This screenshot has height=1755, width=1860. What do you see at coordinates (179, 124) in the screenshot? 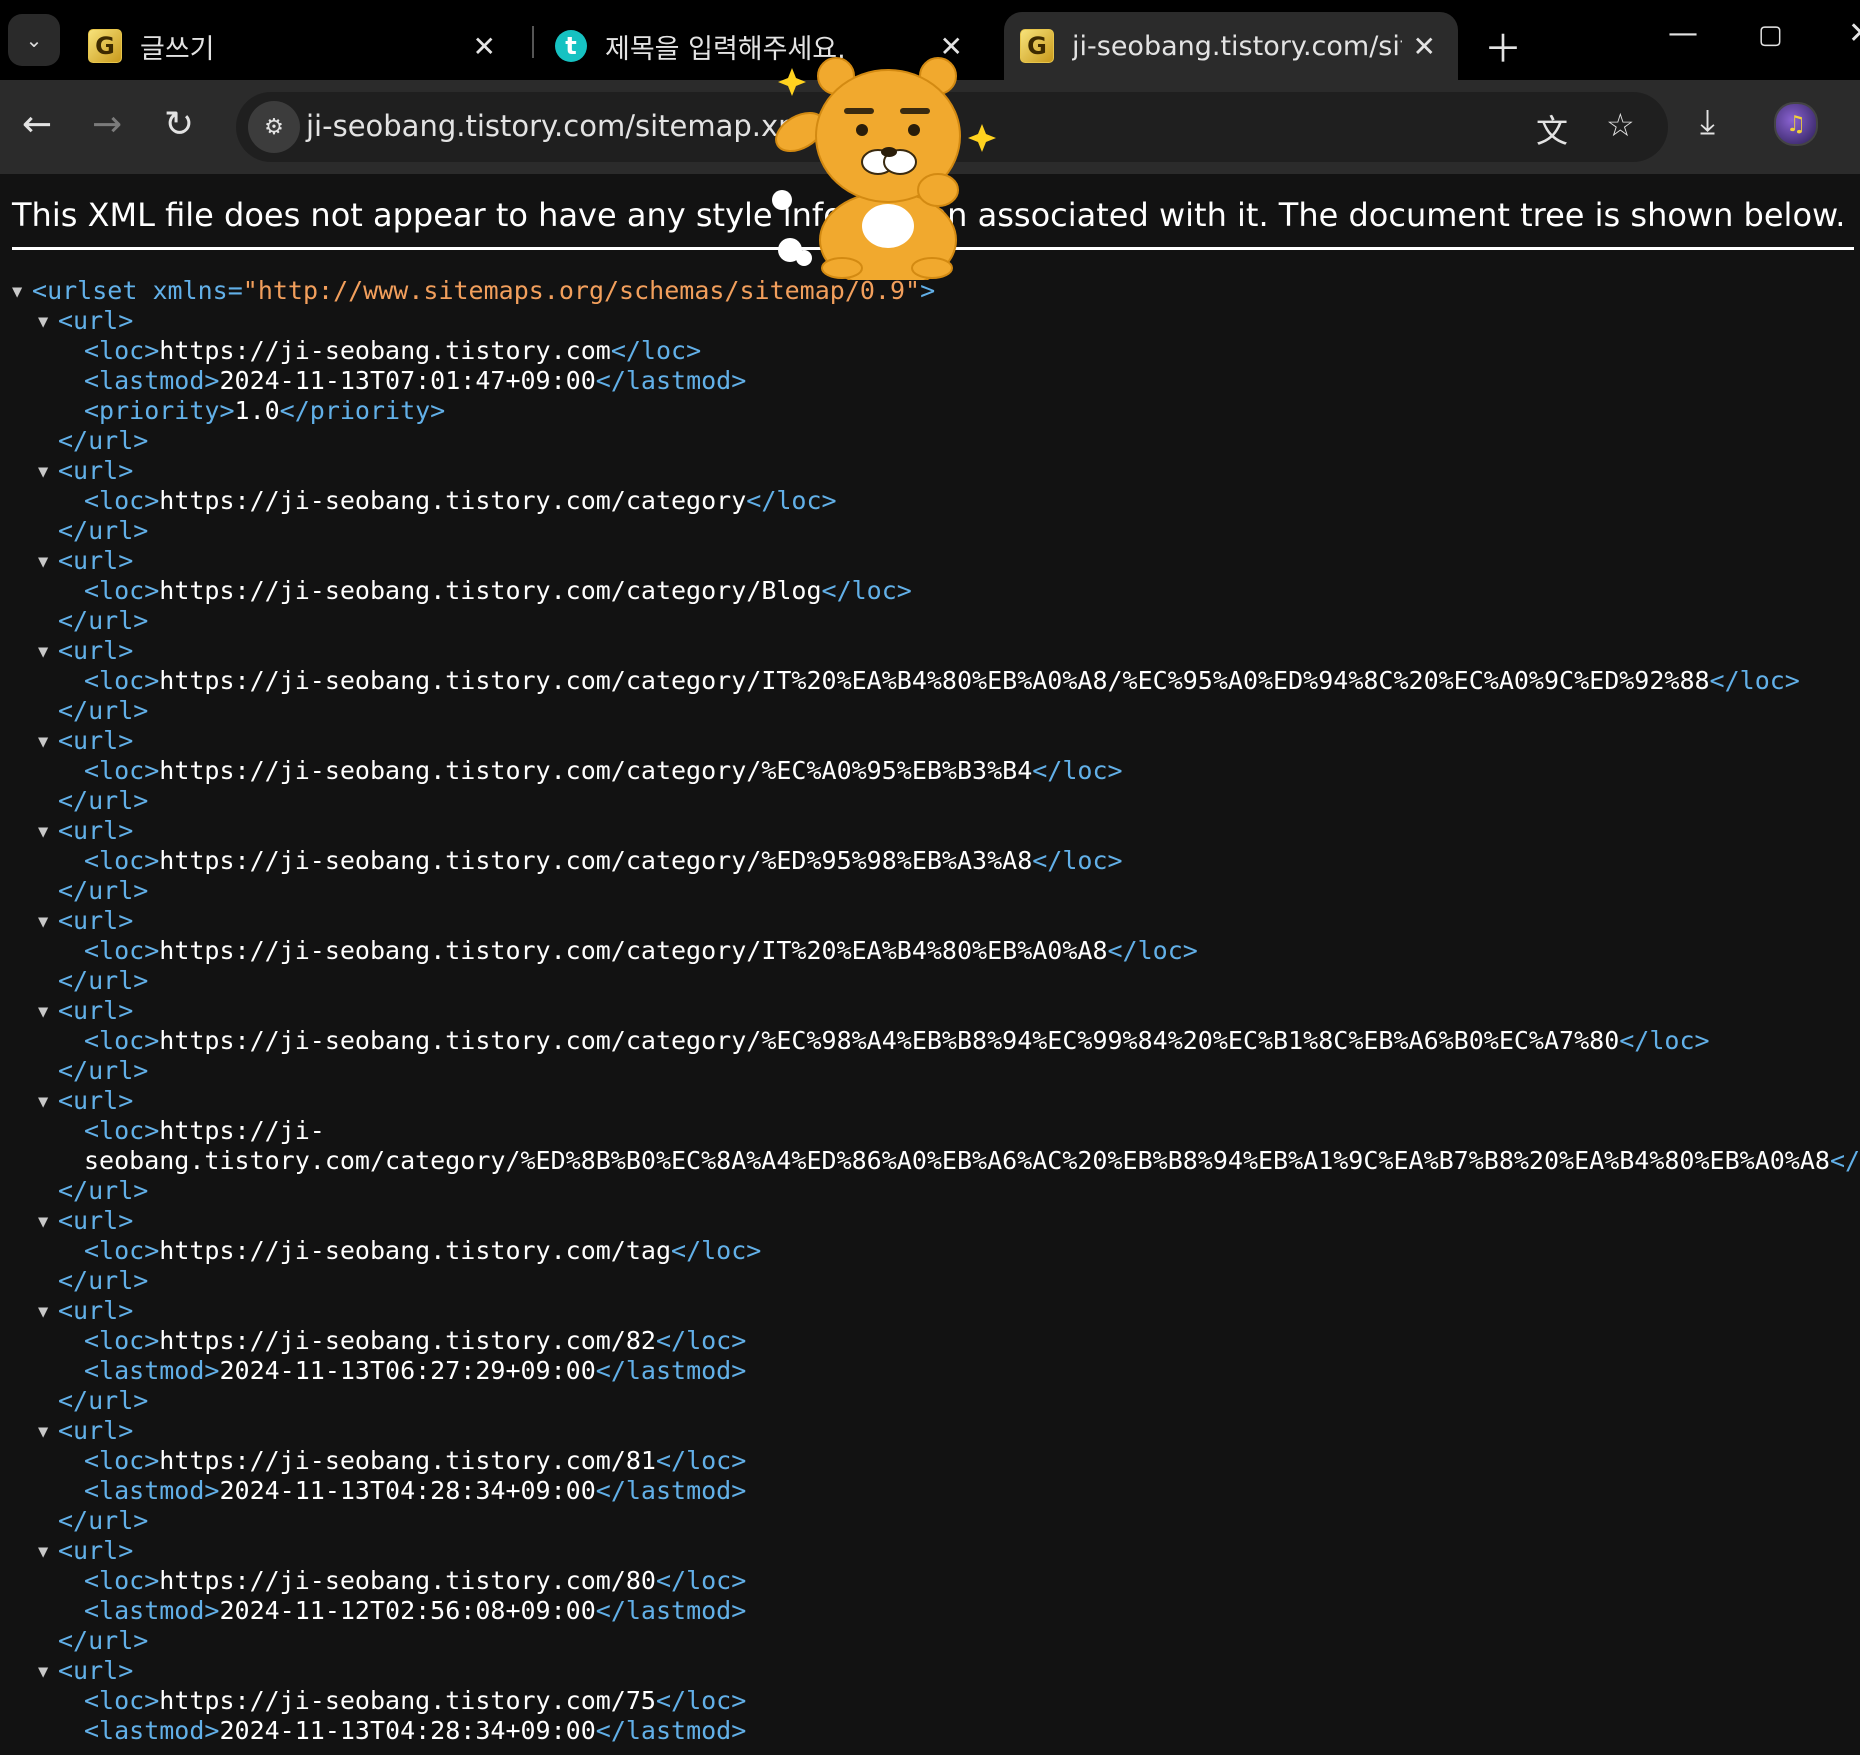
I see `reload-icon: ↻` at bounding box center [179, 124].